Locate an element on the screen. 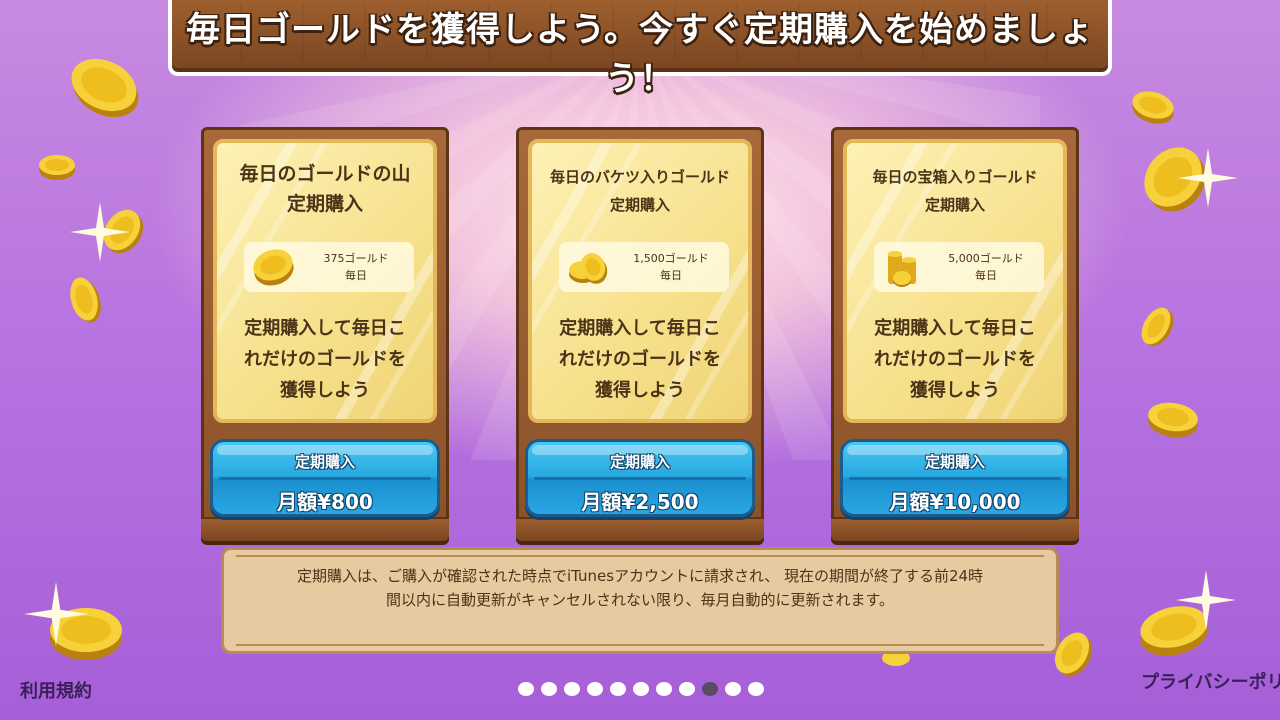 This screenshot has width=1280, height=720. plan-title-line: 毎日のバケツ入りゴールド is located at coordinates (639, 177).